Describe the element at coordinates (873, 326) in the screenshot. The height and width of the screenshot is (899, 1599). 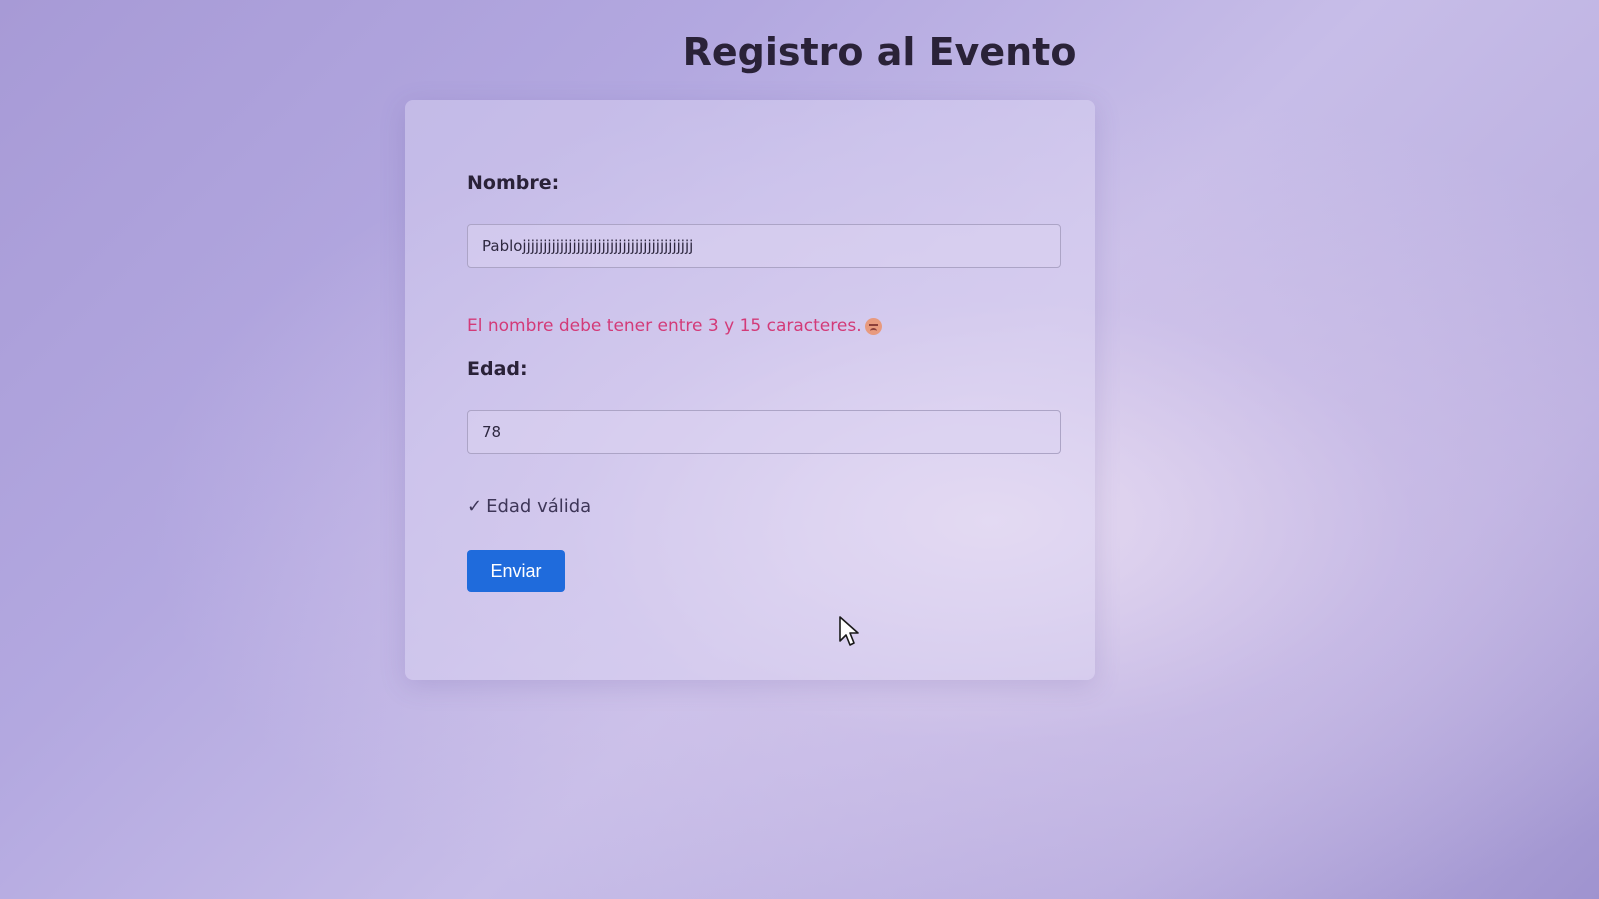
I see `sad-face-icon` at that location.